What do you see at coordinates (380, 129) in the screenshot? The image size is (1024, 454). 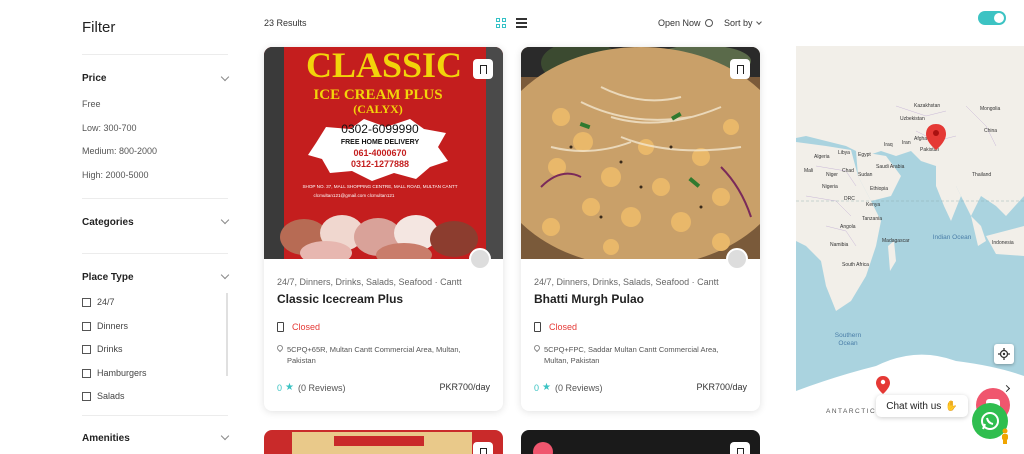 I see `svg-text: 0302-6099990` at bounding box center [380, 129].